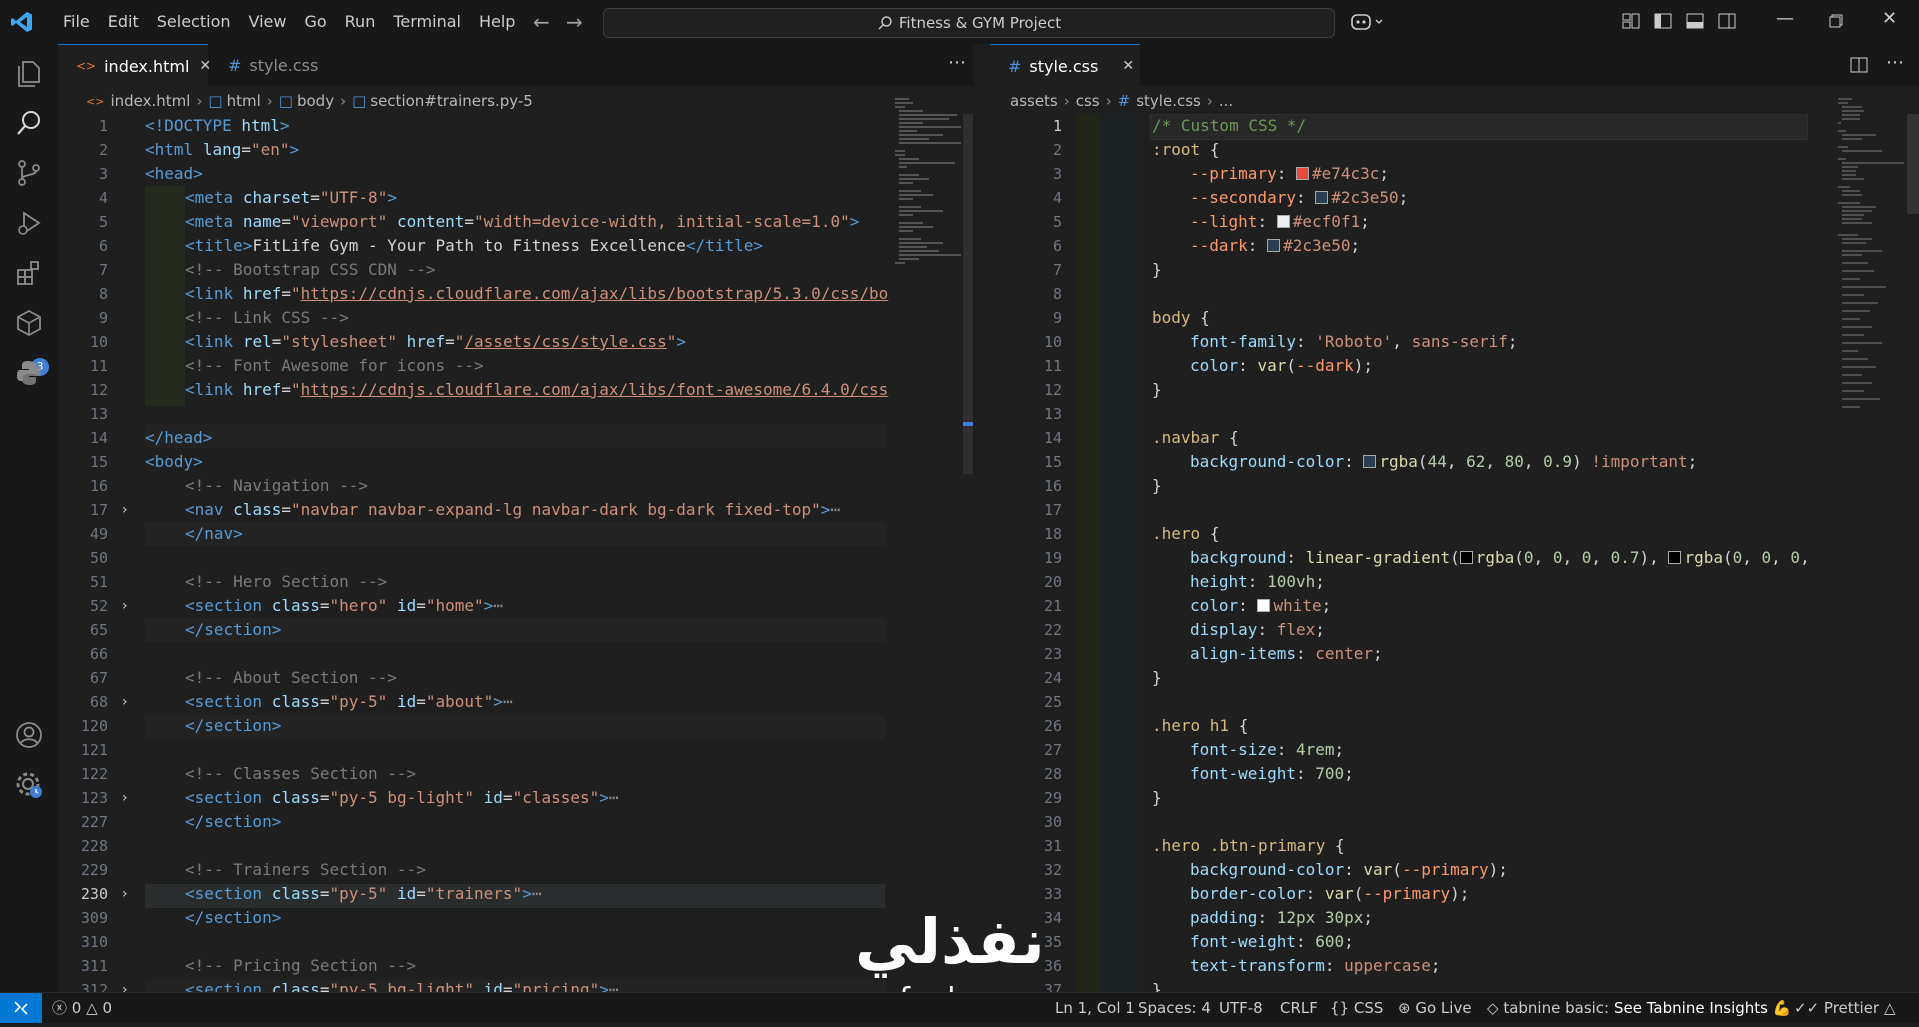  What do you see at coordinates (1052, 654) in the screenshot?
I see `line-number: 23` at bounding box center [1052, 654].